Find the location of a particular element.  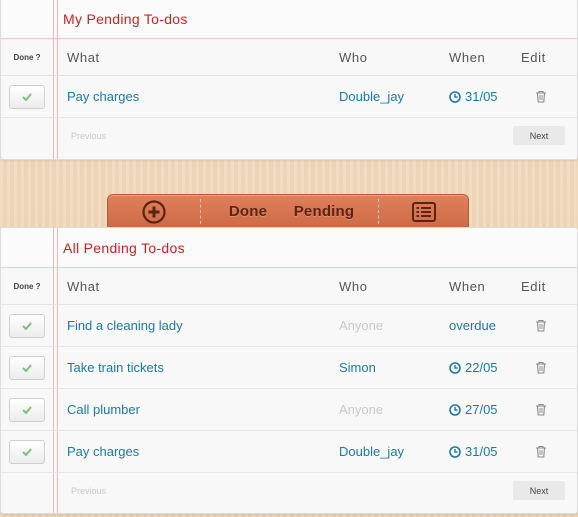

table-row: Take train tickets Simon 22/05 is located at coordinates (289, 368).